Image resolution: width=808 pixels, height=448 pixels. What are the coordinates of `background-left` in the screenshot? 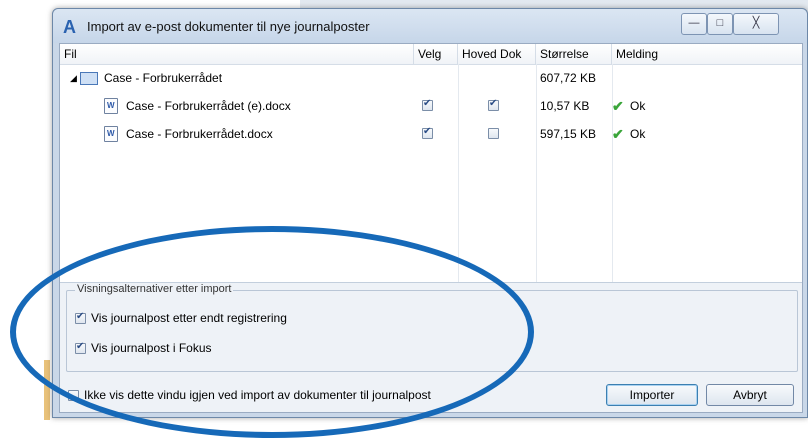 It's located at (24, 224).